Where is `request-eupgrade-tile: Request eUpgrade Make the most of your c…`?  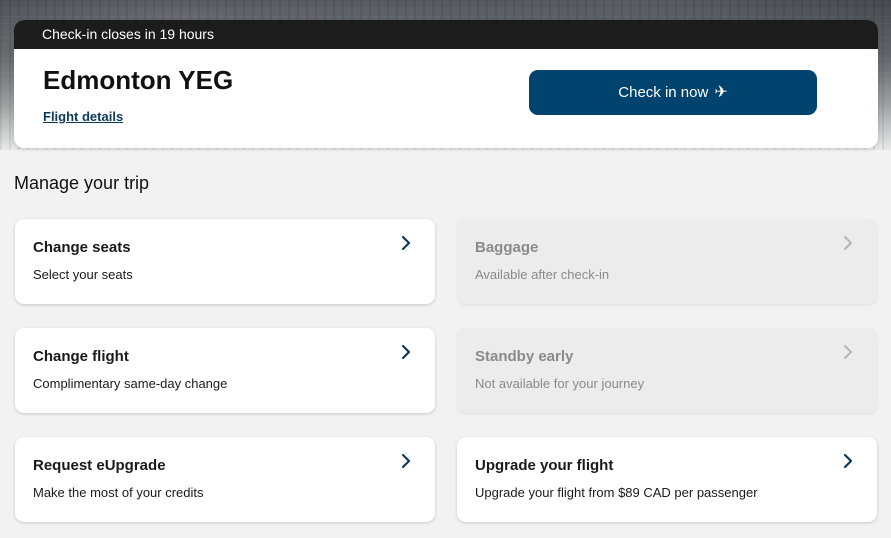
request-eupgrade-tile: Request eUpgrade Make the most of your c… is located at coordinates (225, 479).